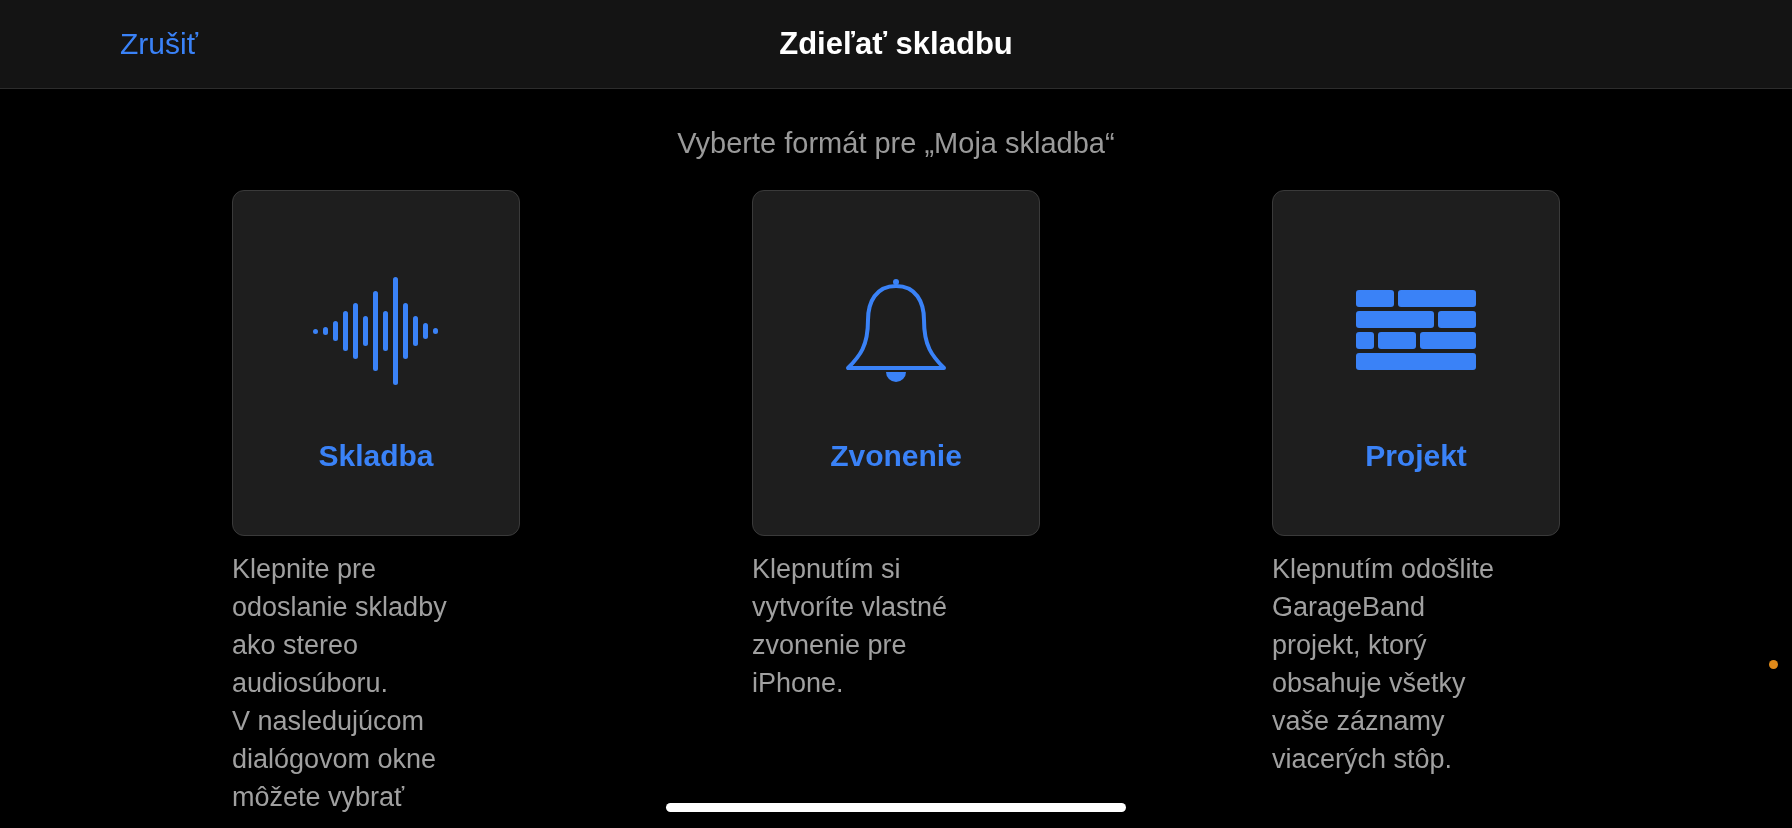  Describe the element at coordinates (1773, 664) in the screenshot. I see `privacy-indicator-icon` at that location.